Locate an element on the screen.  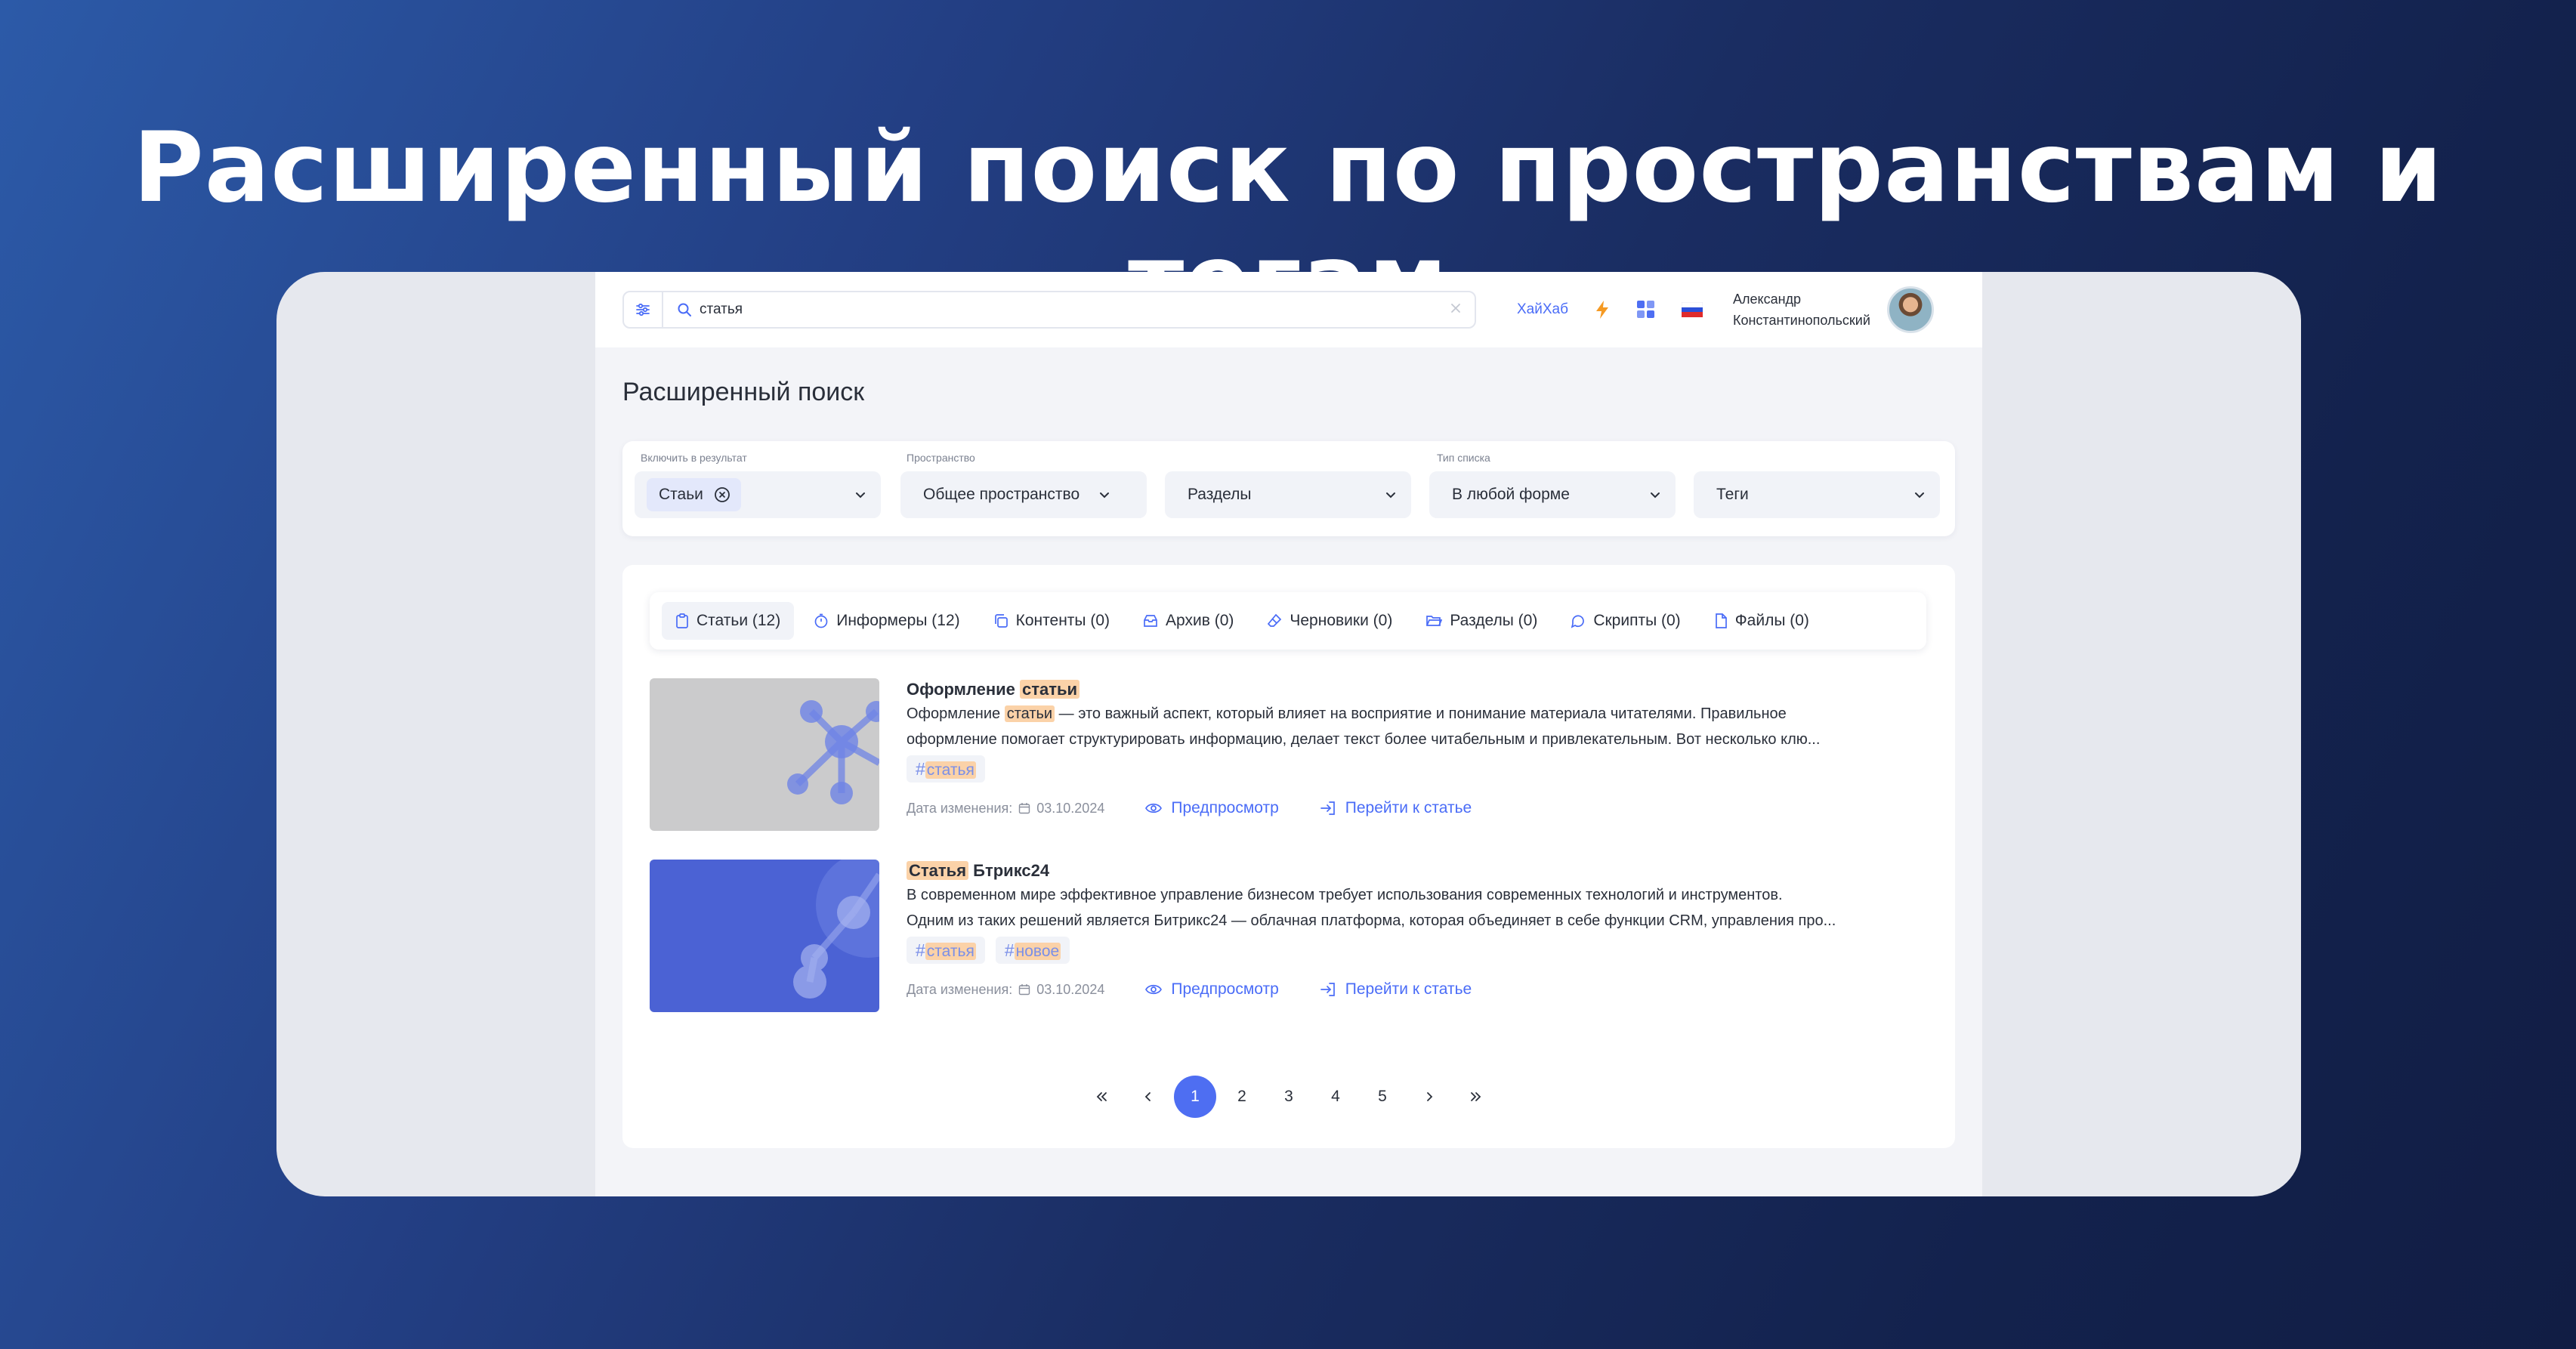
user-name: Александр Константинопольский is located at coordinates (1801, 310).